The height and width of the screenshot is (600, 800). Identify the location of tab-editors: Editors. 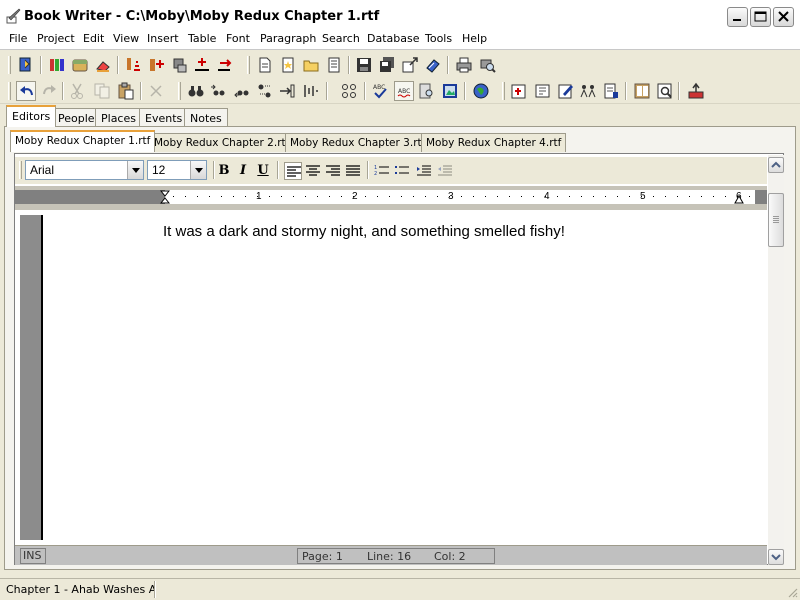
(31, 116).